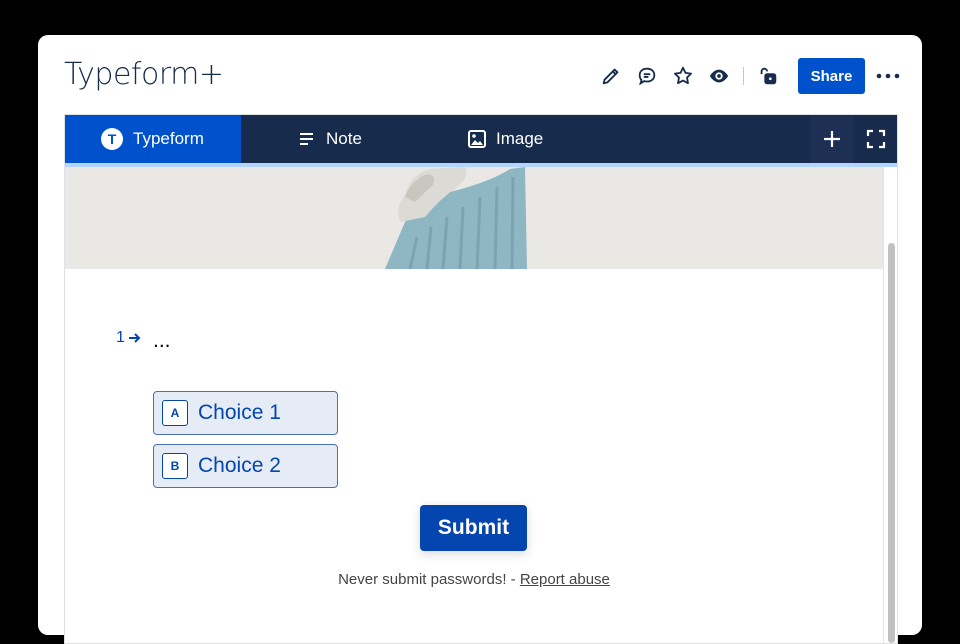 The height and width of the screenshot is (644, 960). Describe the element at coordinates (429, 579) in the screenshot. I see `footer-note-text: Never submit passwords! -` at that location.